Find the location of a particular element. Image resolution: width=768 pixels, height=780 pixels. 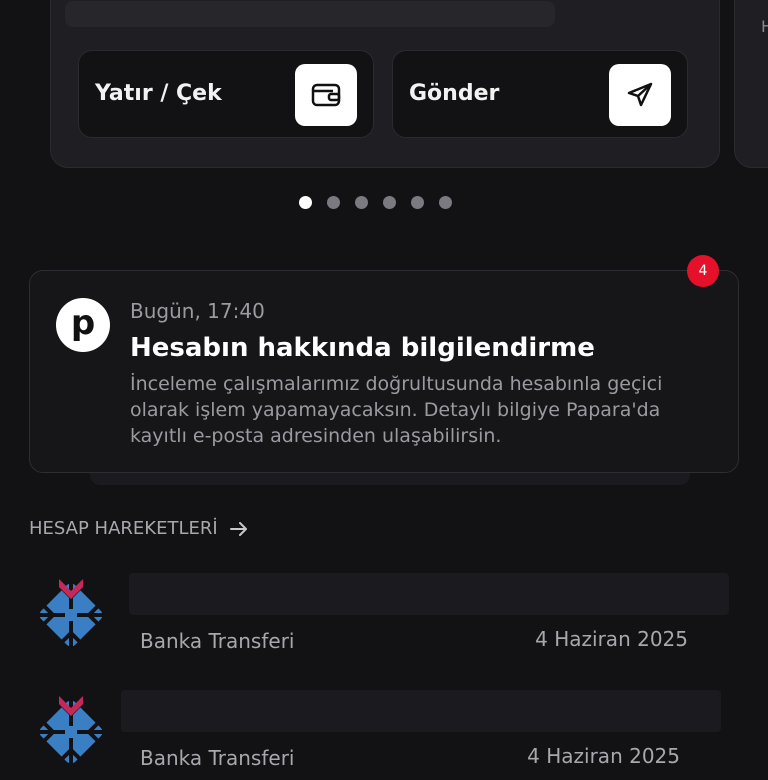

transactions-section-header: HESAP HAREKETLERİ is located at coordinates (138, 528).